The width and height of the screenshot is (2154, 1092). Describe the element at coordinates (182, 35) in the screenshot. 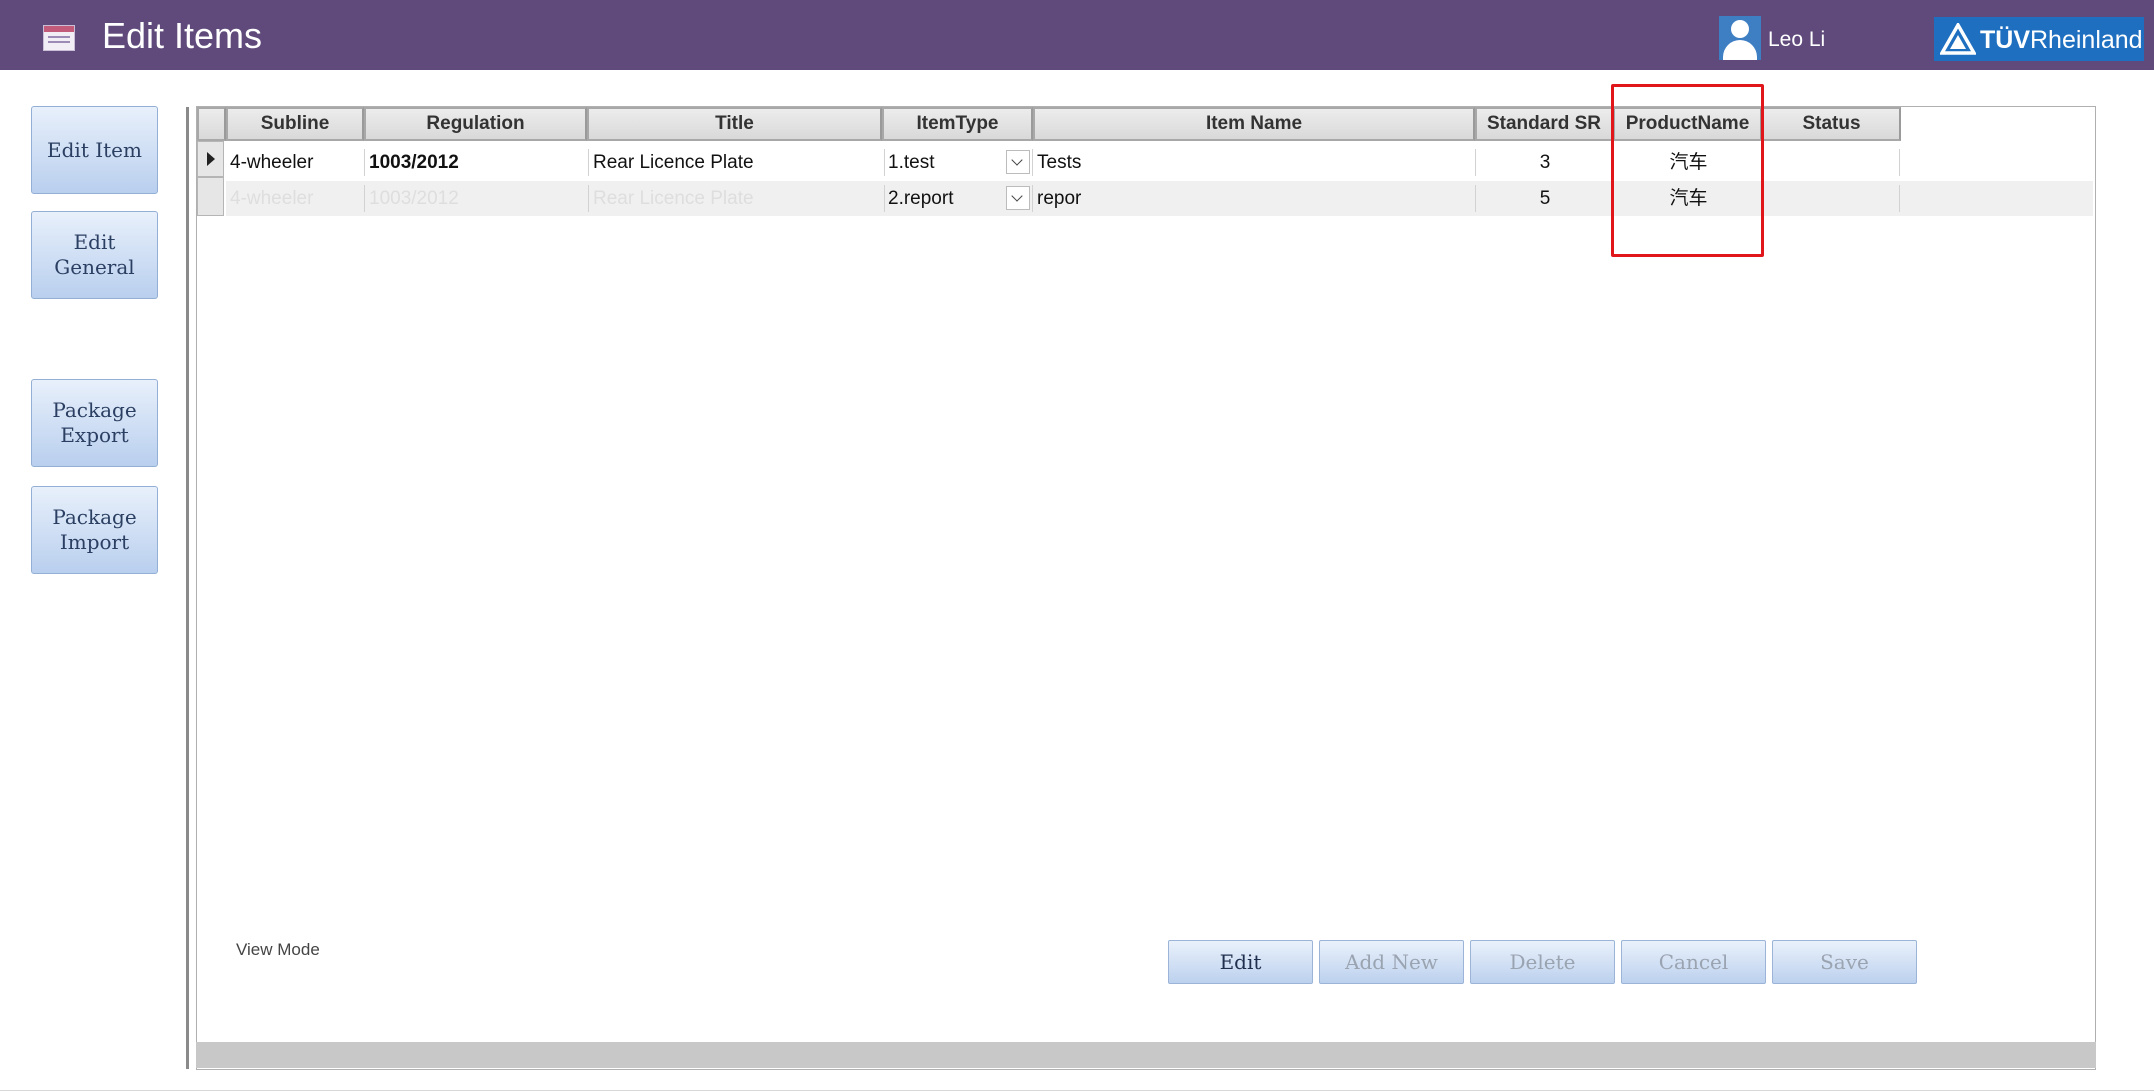

I see `page-title: Edit Items` at that location.